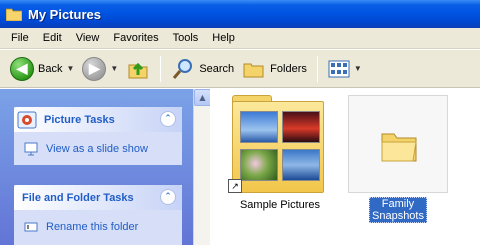 Image resolution: width=480 pixels, height=245 pixels. What do you see at coordinates (114, 68) in the screenshot?
I see `forward-dropdown-icon: ▼` at bounding box center [114, 68].